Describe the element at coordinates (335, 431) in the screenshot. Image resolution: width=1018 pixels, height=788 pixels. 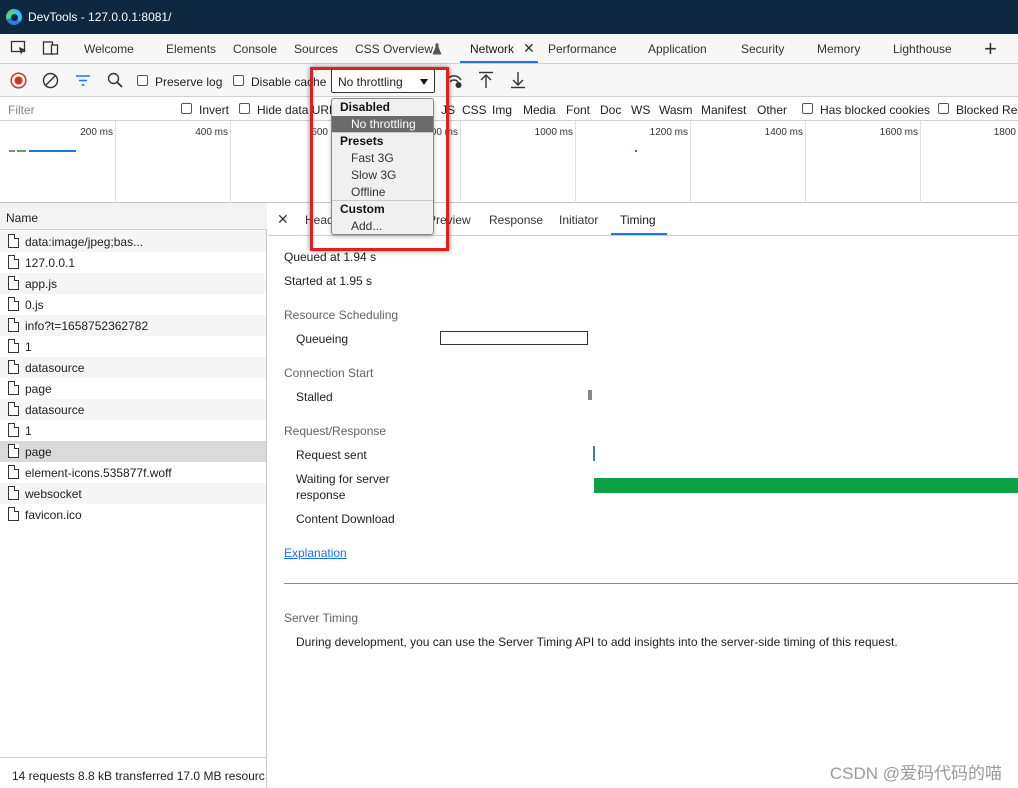
I see `section-request-response: Request/Response` at that location.